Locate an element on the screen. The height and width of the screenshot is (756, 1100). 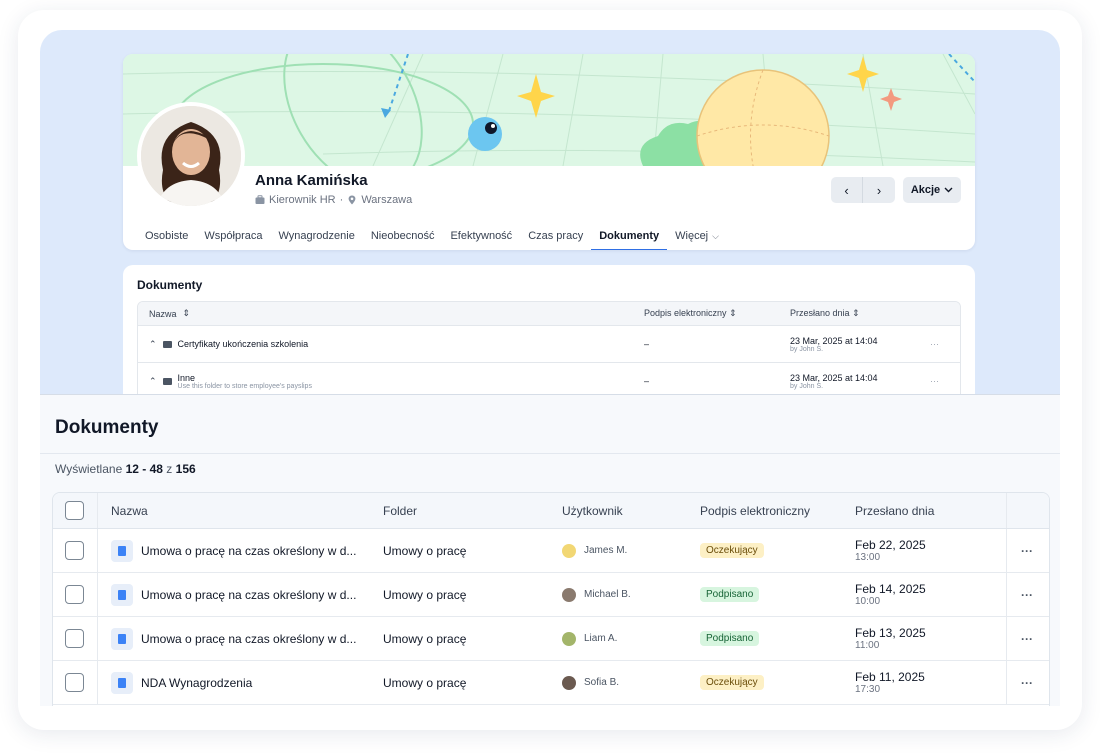
date-cell: Feb 11, 2025 17:30 is located at coordinates (890, 682).